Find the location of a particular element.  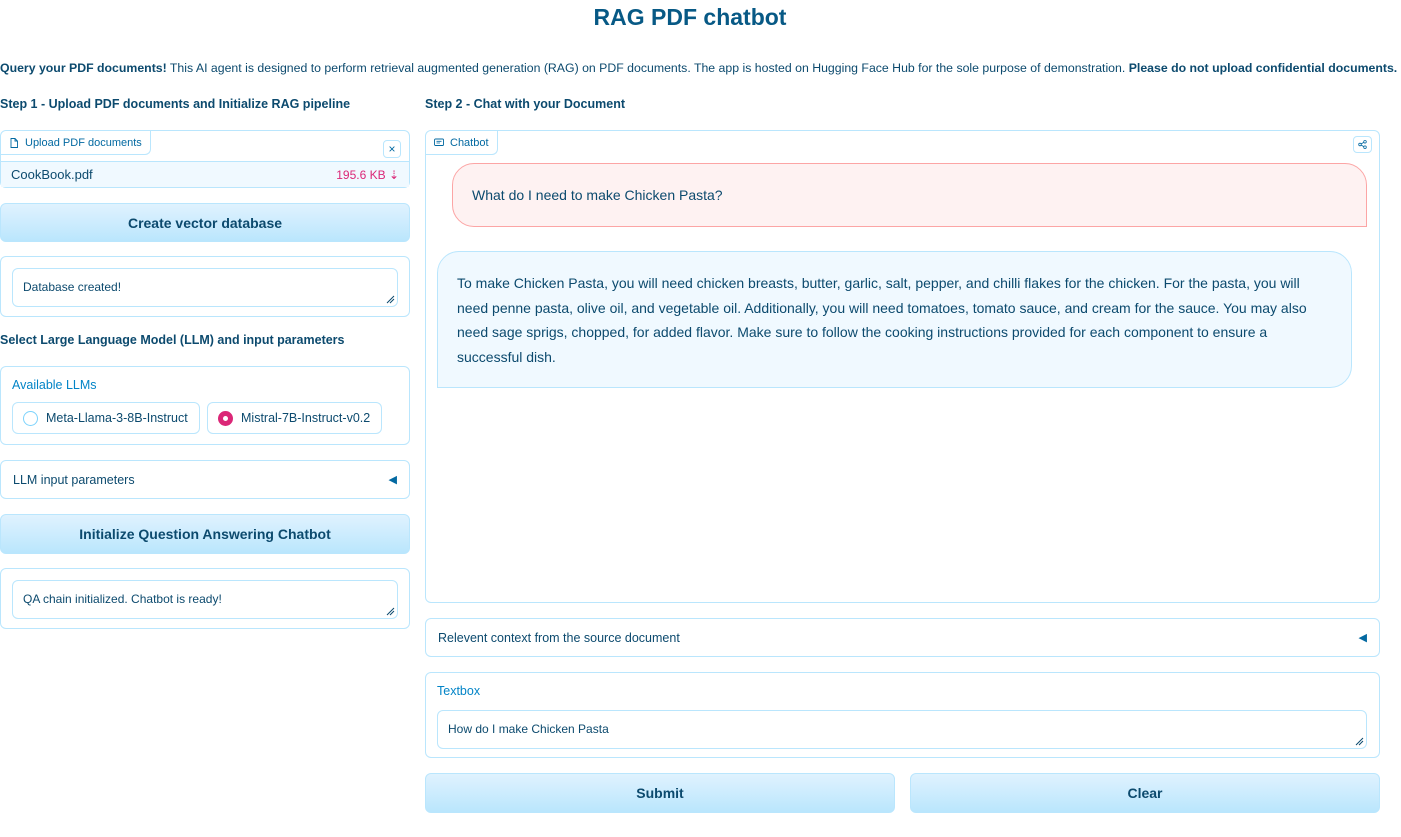

llm-option-label: Meta-Llama-3-8B-Instruct is located at coordinates (117, 418).